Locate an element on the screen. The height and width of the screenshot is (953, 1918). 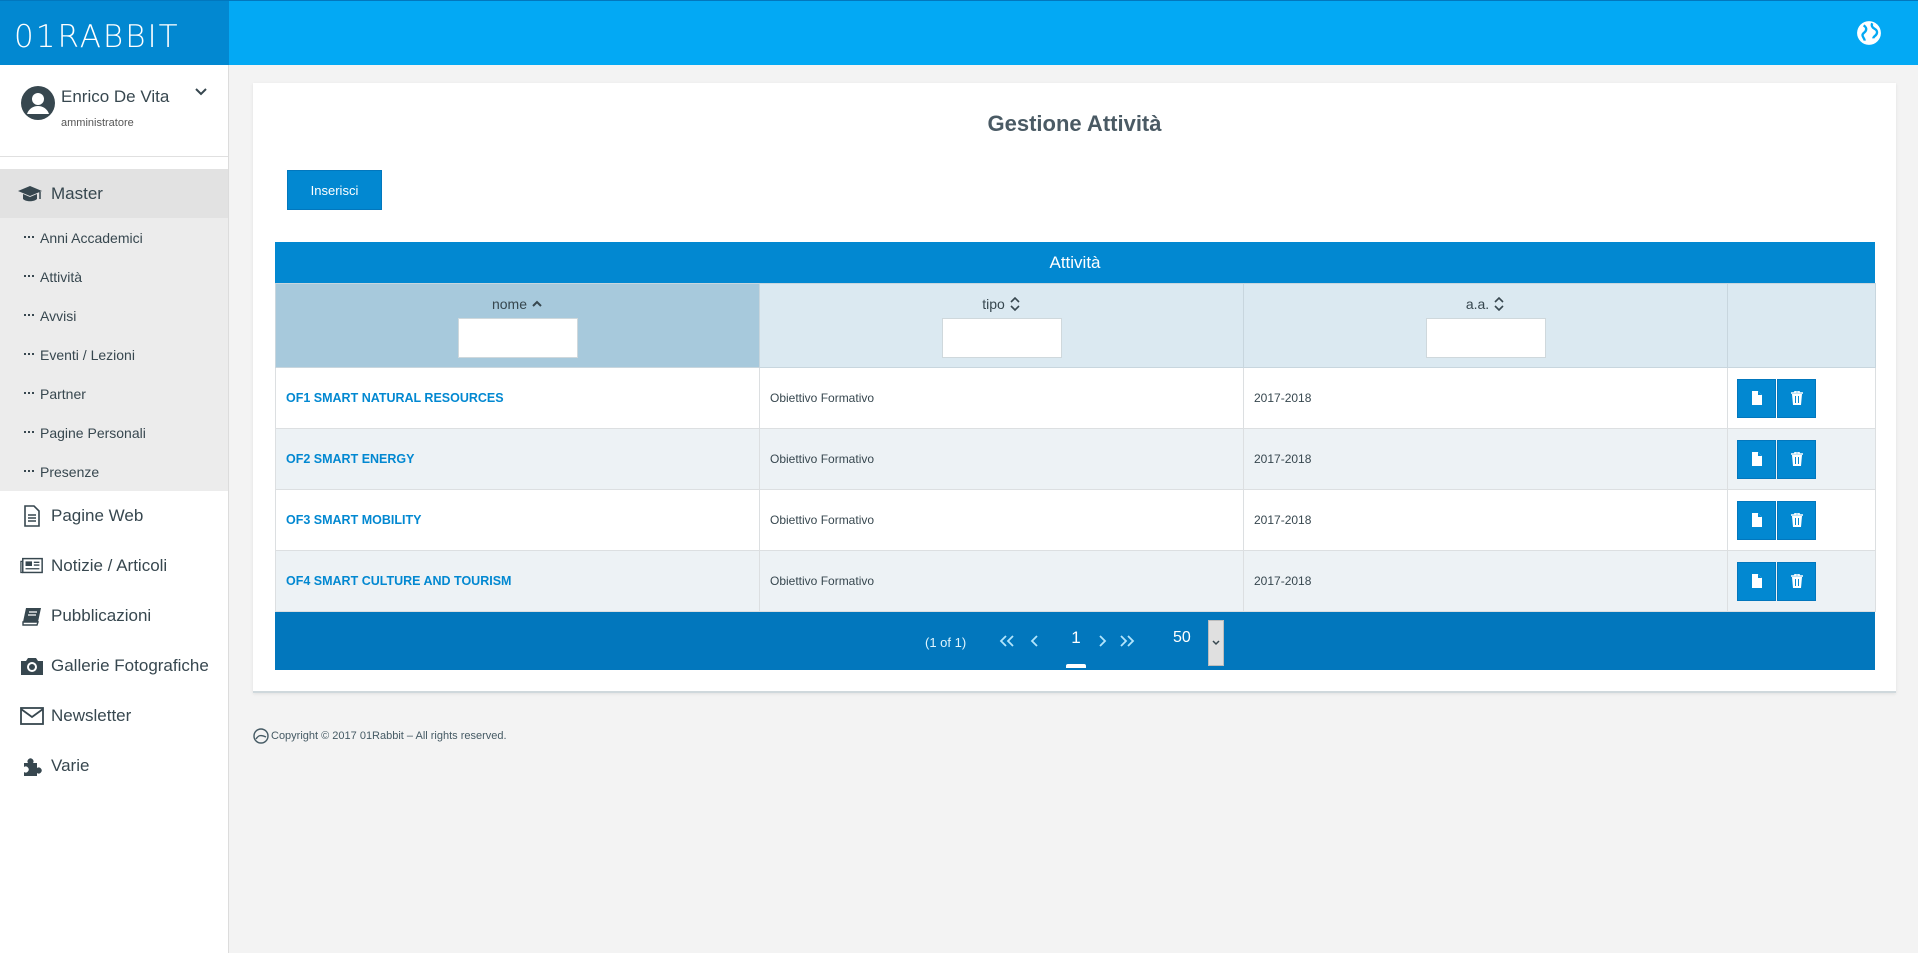
sidebar-subitem-attivita: Attività is located at coordinates (114, 276).